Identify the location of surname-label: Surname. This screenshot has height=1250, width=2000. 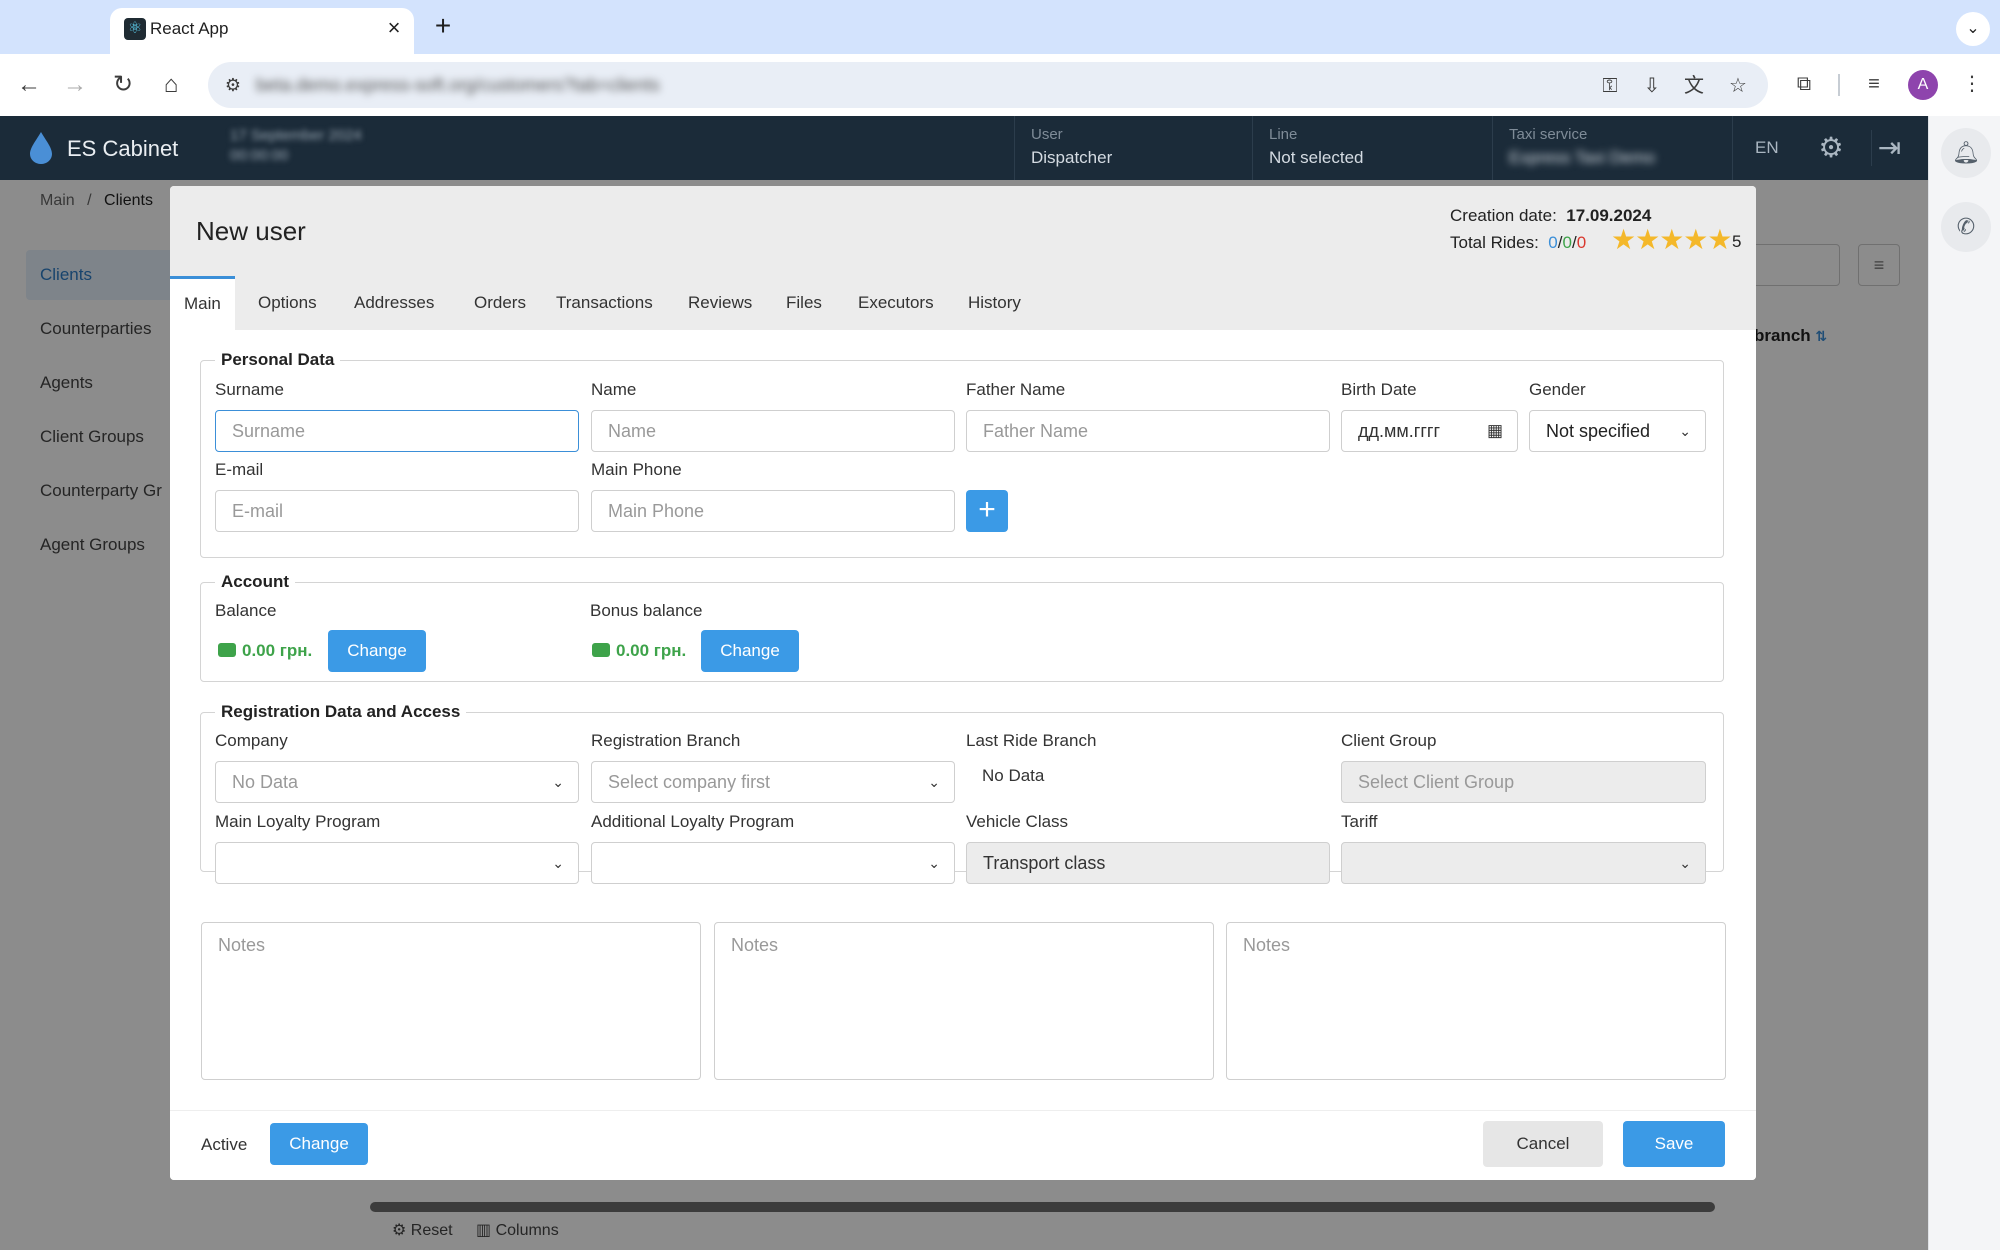
(249, 389).